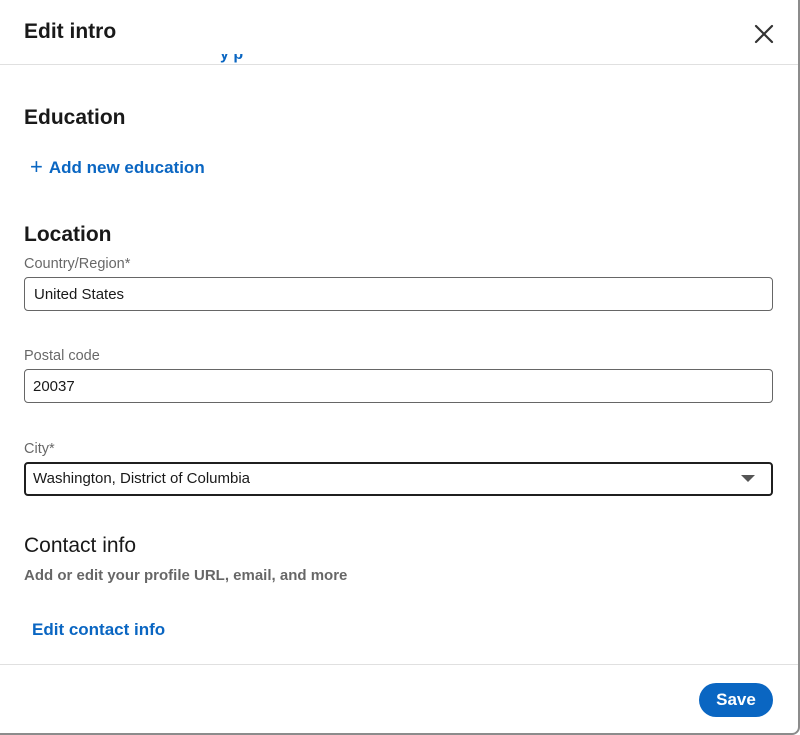 The image size is (800, 735). What do you see at coordinates (398, 294) in the screenshot?
I see `country-region-input` at bounding box center [398, 294].